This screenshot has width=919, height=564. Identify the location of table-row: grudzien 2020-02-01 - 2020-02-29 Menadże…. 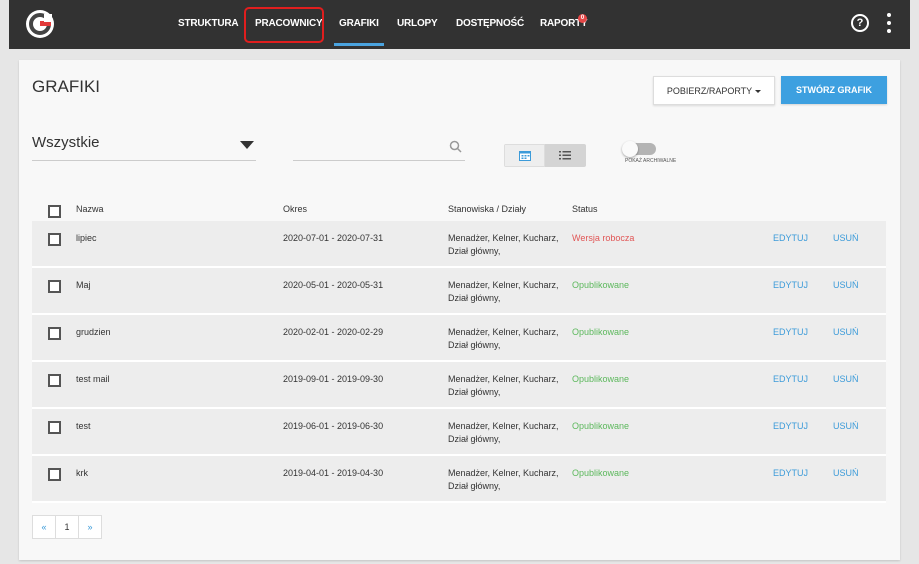
(459, 338).